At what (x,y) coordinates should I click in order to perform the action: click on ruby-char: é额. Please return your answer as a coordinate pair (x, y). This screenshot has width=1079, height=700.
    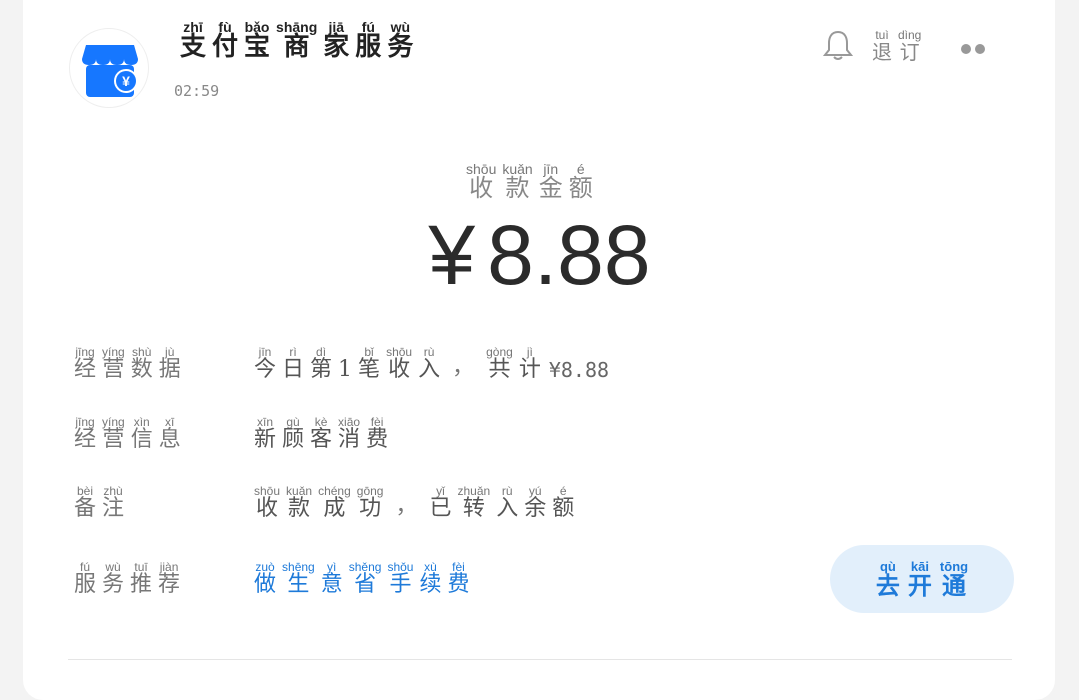
    Looking at the image, I should click on (563, 502).